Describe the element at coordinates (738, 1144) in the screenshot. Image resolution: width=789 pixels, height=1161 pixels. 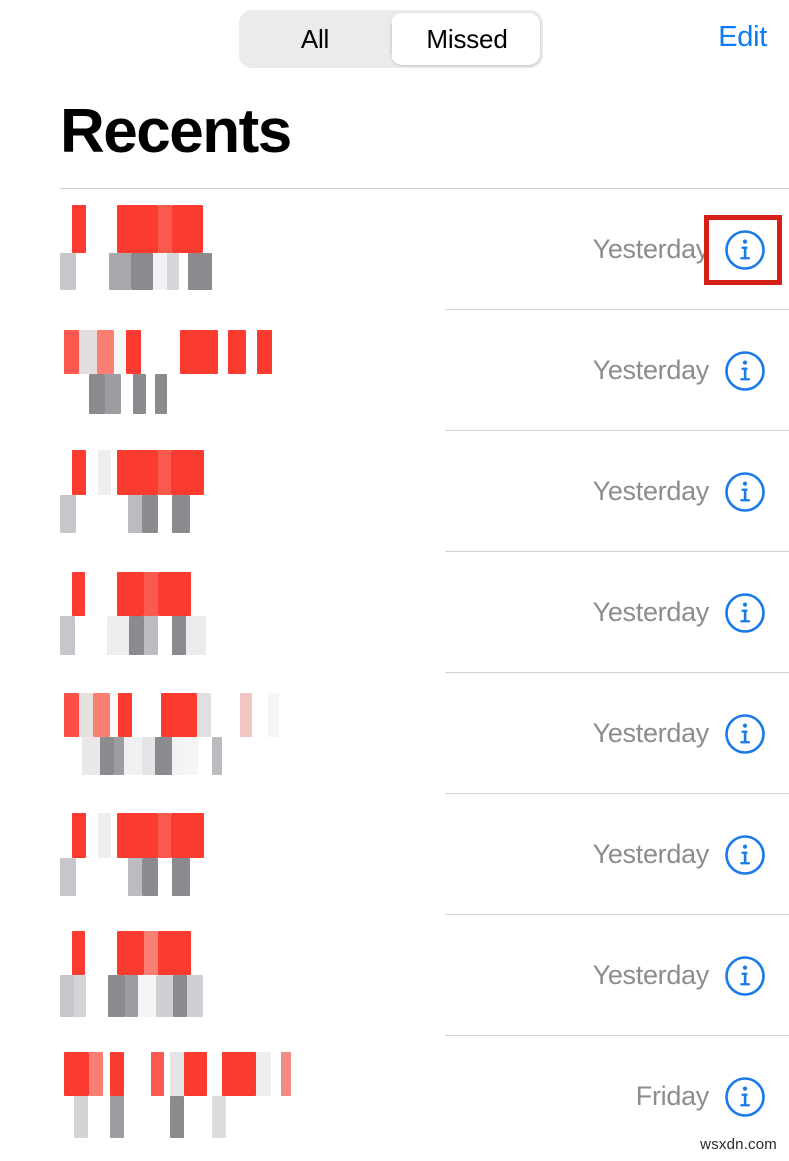
I see `watermark: wsxdn.com` at that location.